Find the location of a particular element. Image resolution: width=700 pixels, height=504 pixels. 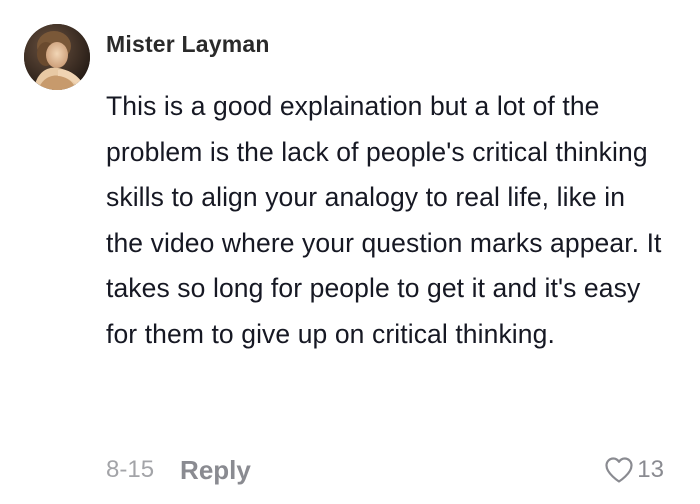

comment-date: 8-15 is located at coordinates (130, 469).